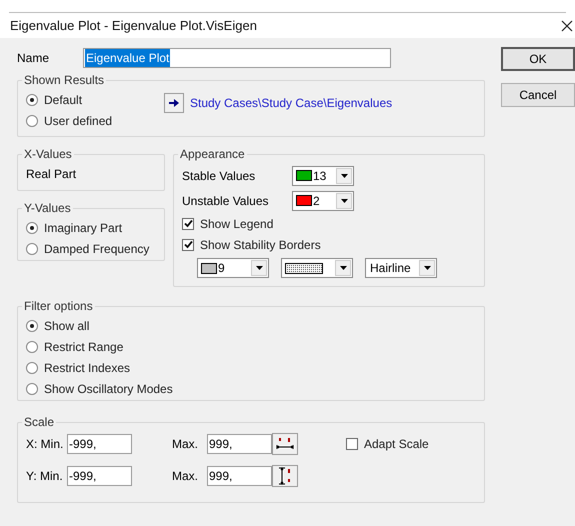 The image size is (575, 526). Describe the element at coordinates (58, 306) in the screenshot. I see `group-title: Filter options` at that location.